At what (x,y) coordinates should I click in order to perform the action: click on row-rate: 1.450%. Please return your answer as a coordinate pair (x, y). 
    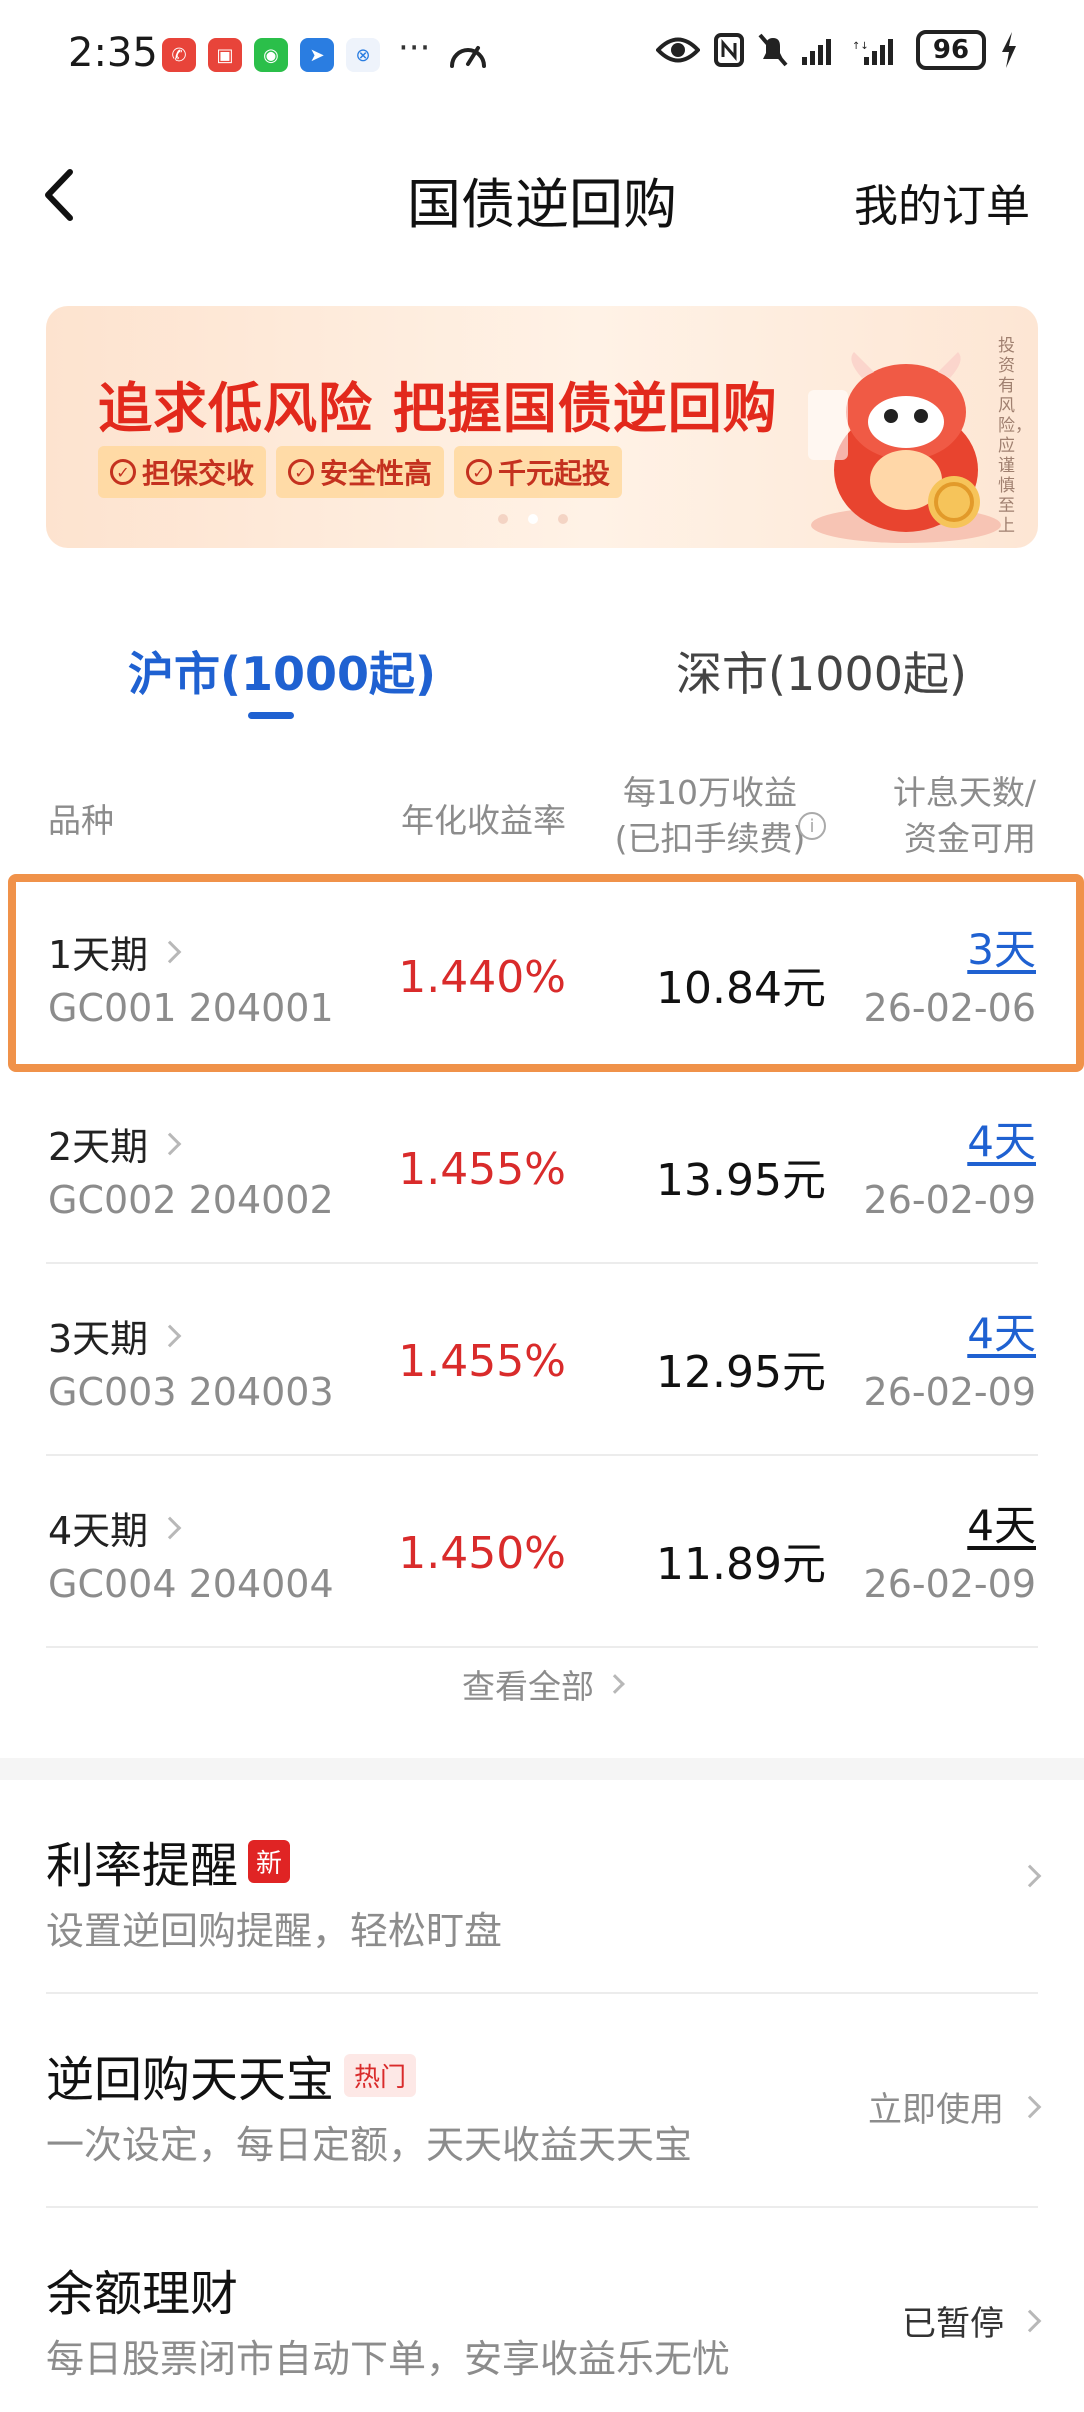
    Looking at the image, I should click on (482, 1553).